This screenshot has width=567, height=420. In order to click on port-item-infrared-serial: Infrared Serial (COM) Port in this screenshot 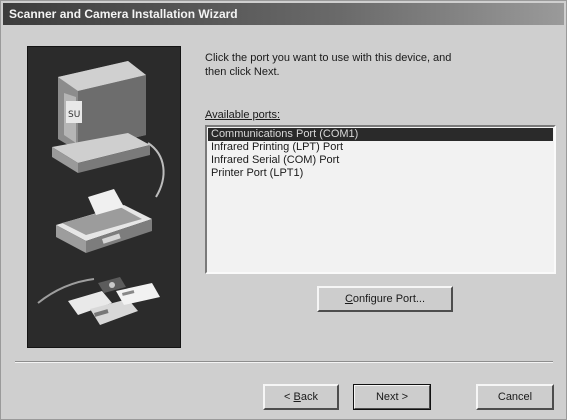, I will do `click(380, 160)`.